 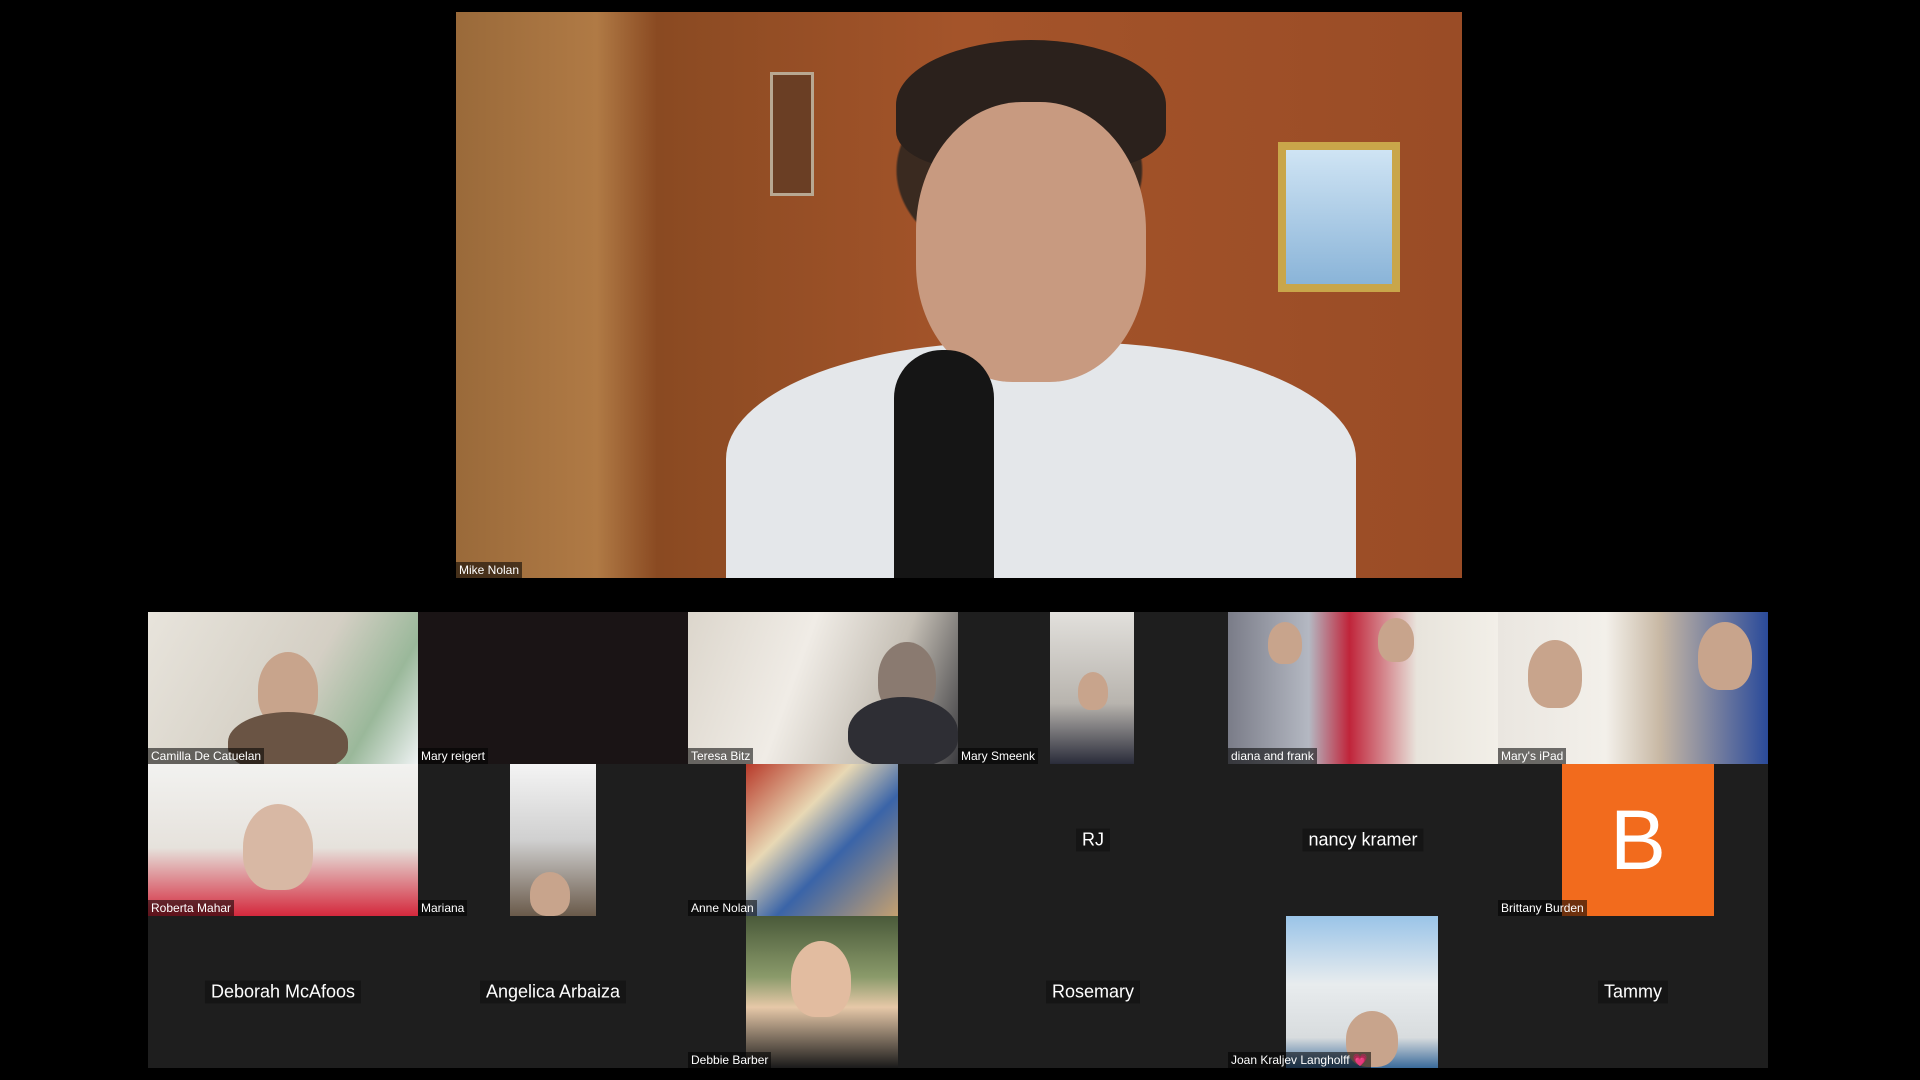 I want to click on participant-name-placeholder: Angelica Arbaiza, so click(x=553, y=992).